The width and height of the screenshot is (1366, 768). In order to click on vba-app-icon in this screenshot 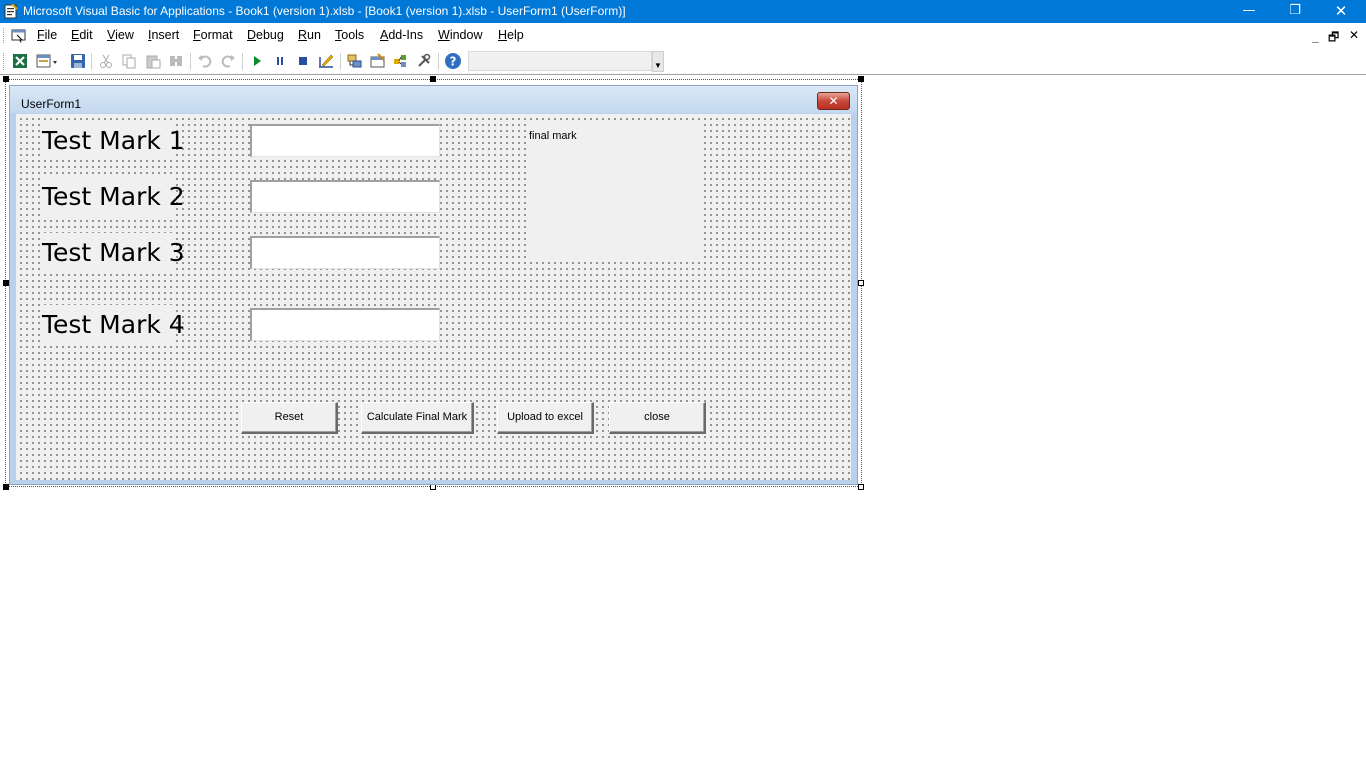, I will do `click(11, 11)`.